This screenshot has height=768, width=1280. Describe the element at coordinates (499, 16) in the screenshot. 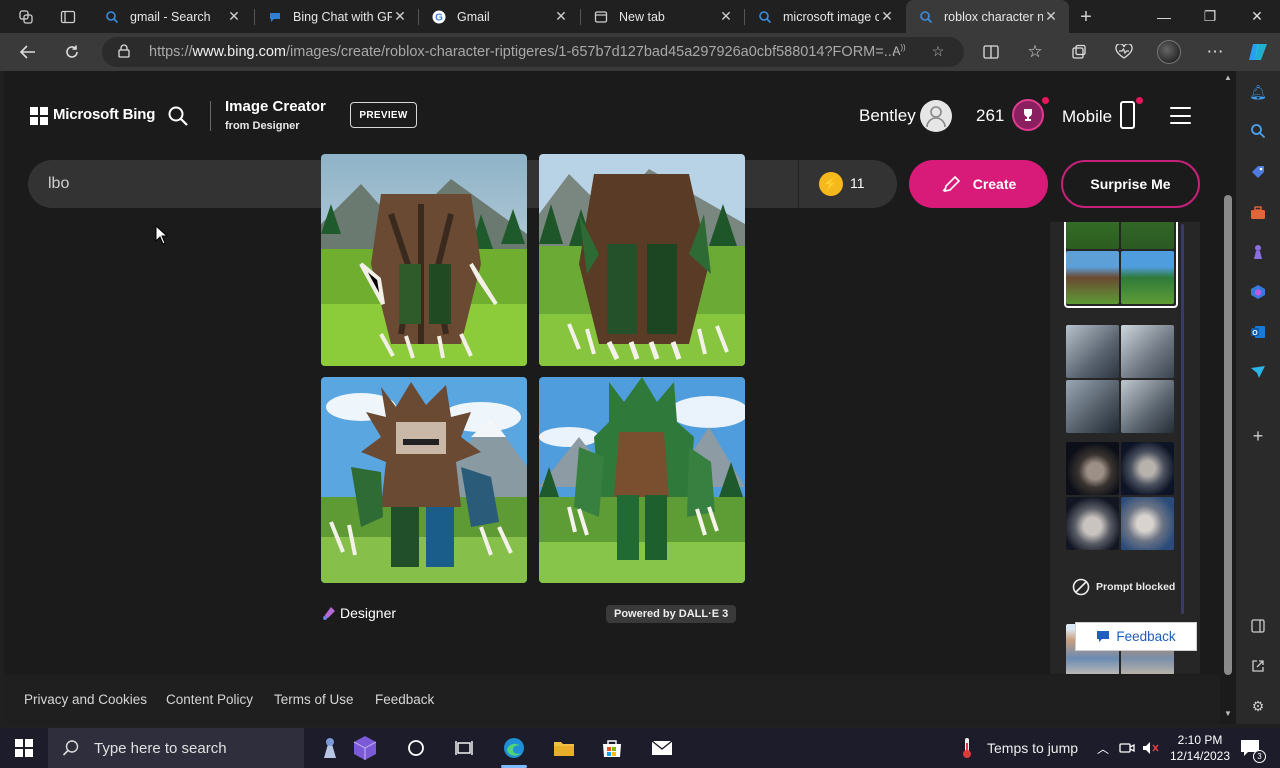

I see `tab-gmail: G Gmail ✕` at that location.